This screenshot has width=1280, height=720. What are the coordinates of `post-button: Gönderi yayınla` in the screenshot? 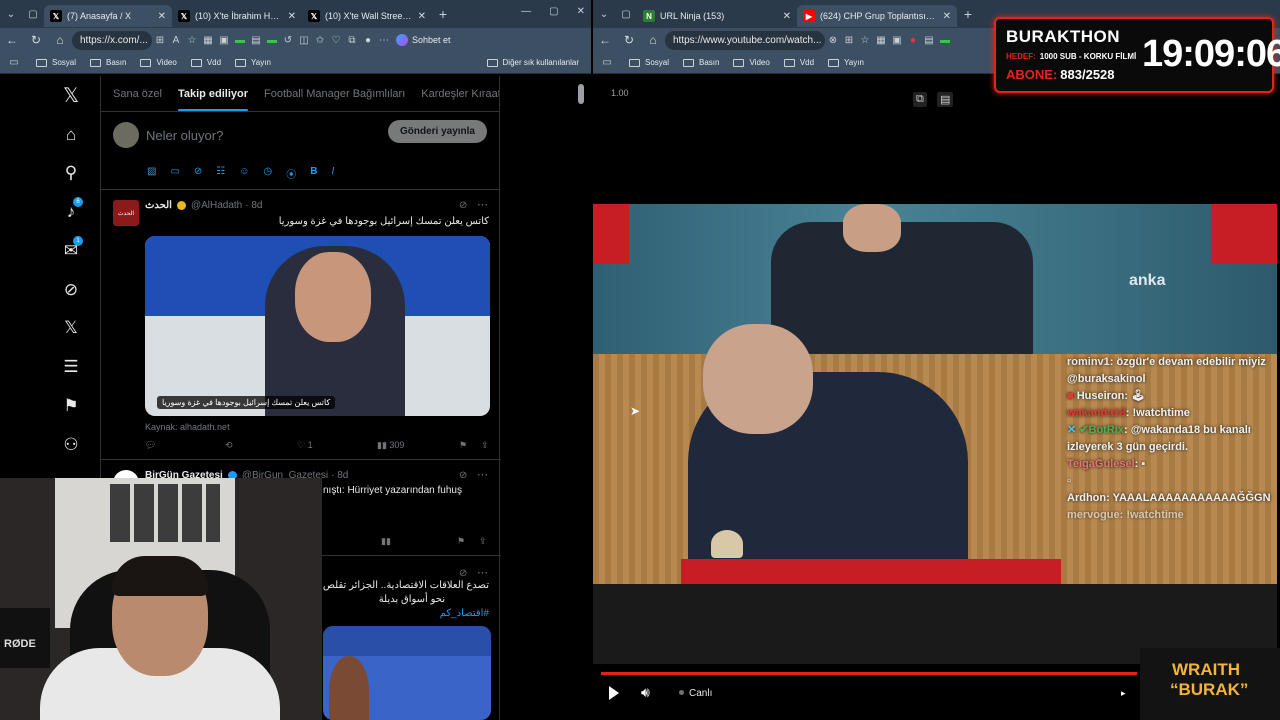 It's located at (437, 131).